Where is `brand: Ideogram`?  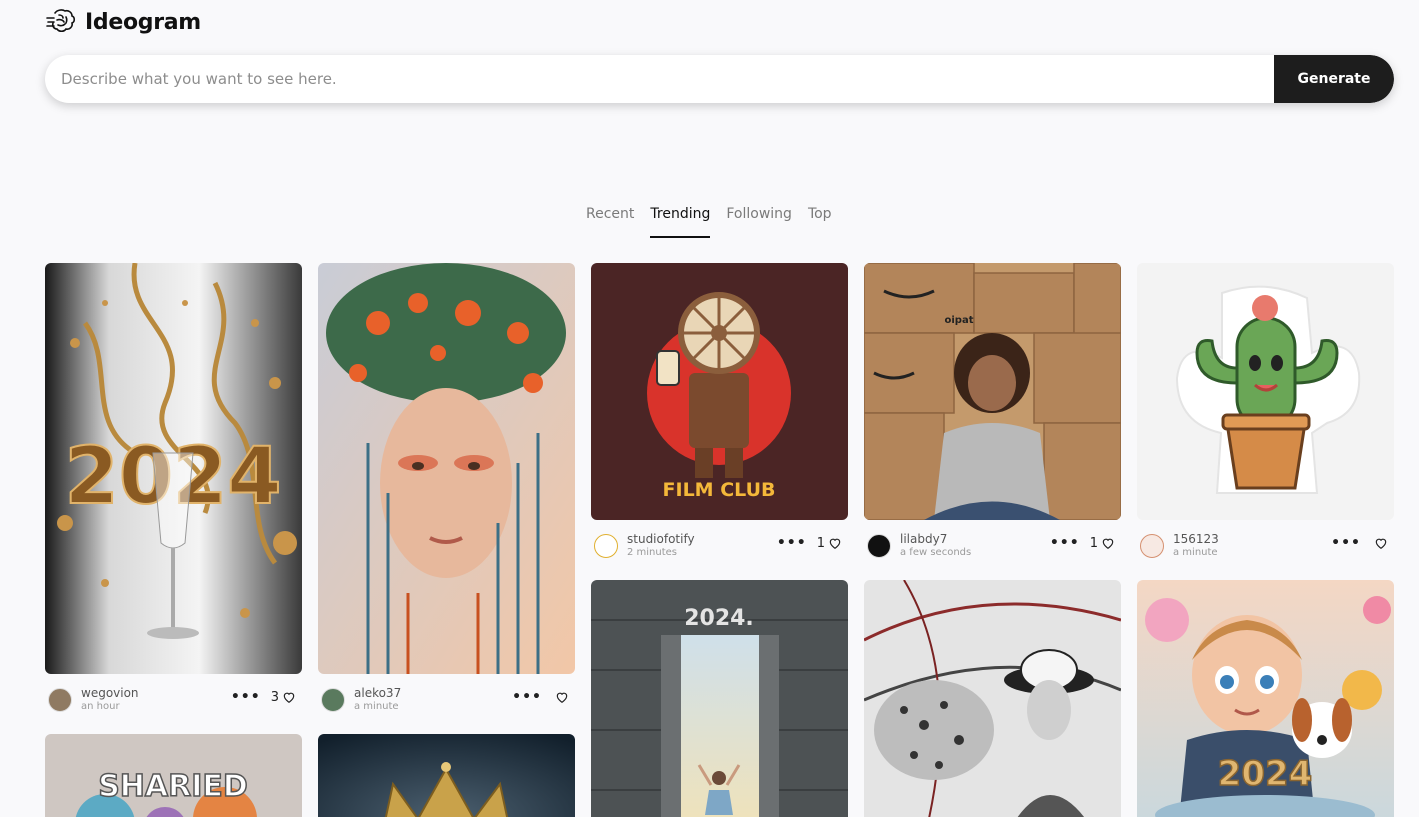 brand: Ideogram is located at coordinates (123, 22).